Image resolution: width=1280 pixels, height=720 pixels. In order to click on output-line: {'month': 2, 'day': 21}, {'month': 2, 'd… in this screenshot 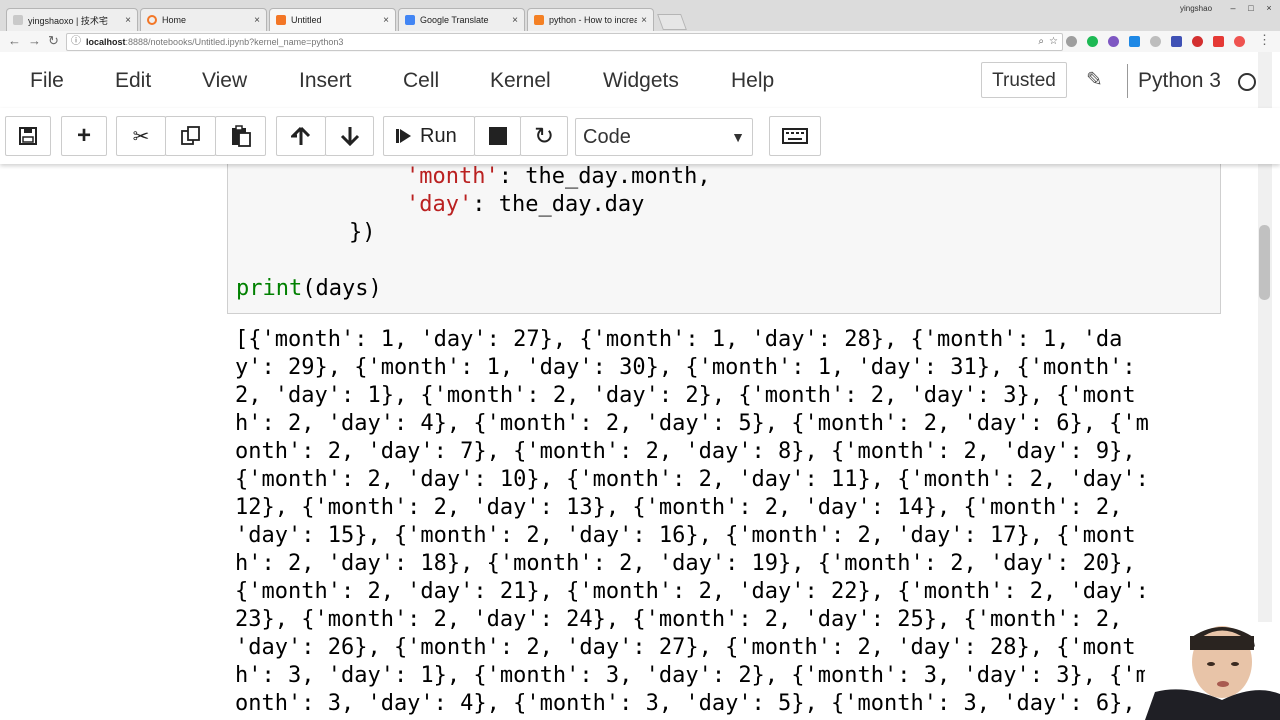, I will do `click(692, 591)`.